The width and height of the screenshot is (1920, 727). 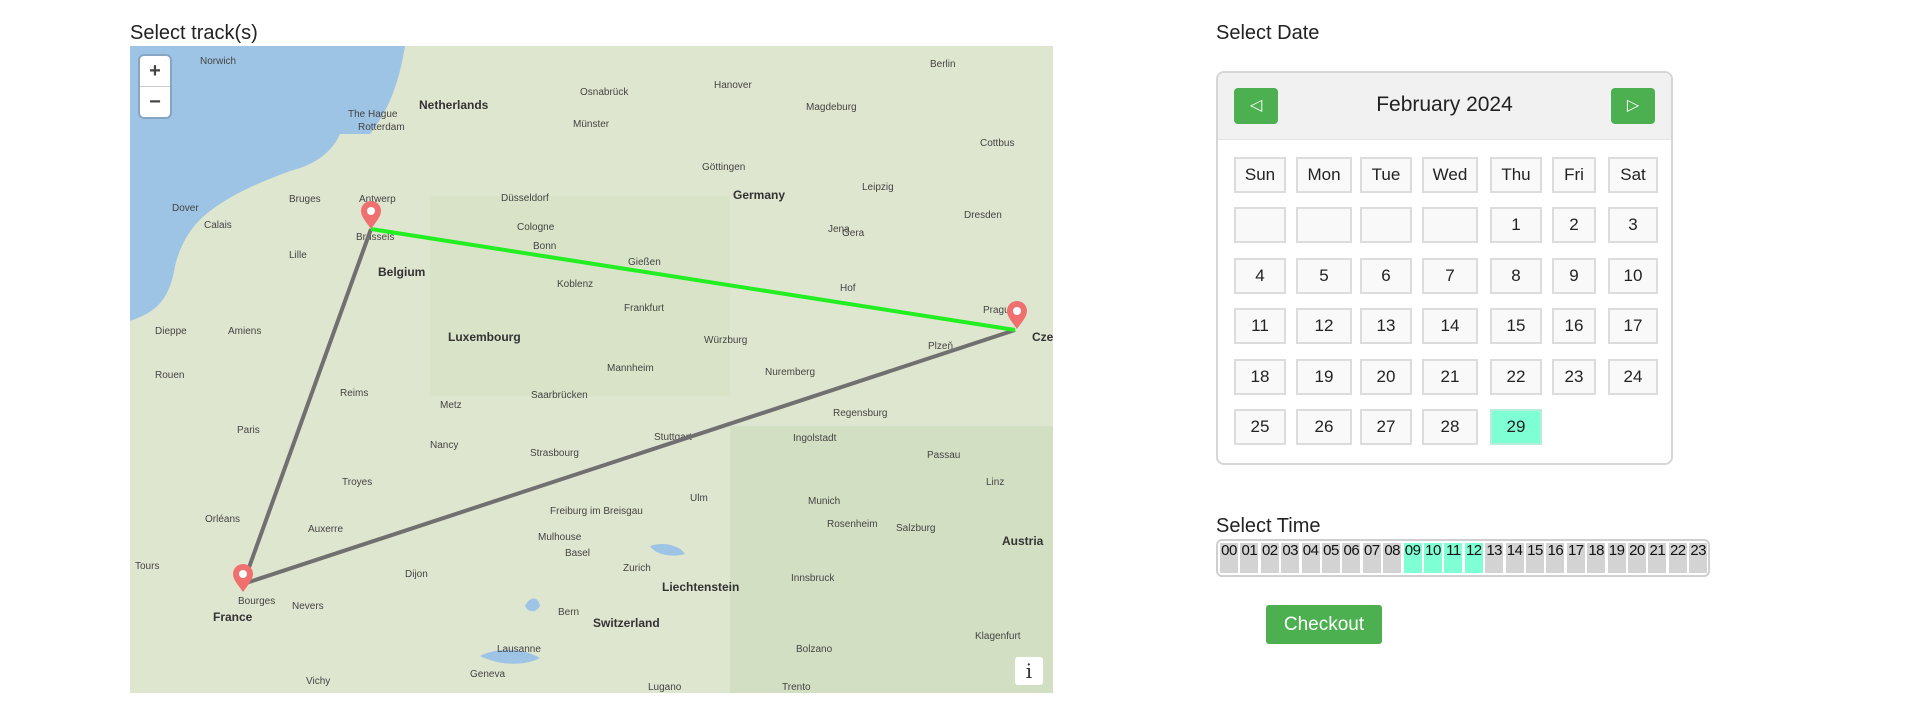 What do you see at coordinates (1386, 326) in the screenshot?
I see `day-cell-13: 13` at bounding box center [1386, 326].